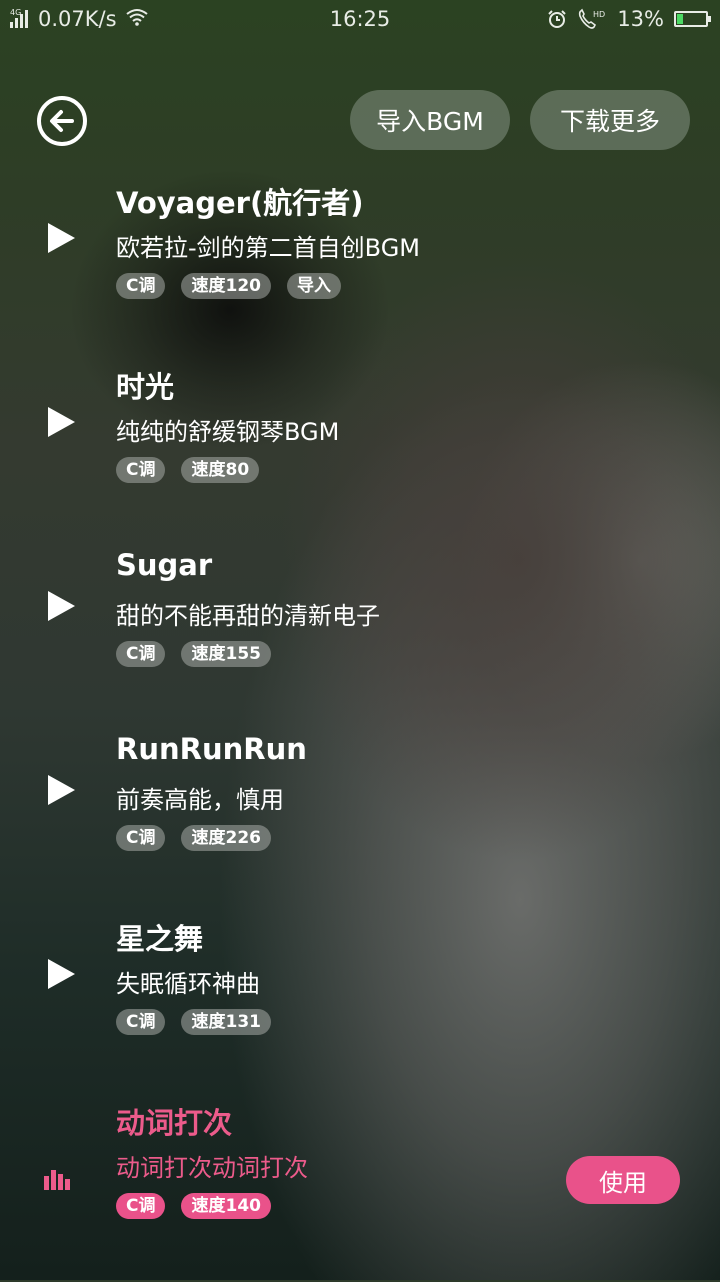 The image size is (720, 1282). Describe the element at coordinates (226, 1206) in the screenshot. I see `track-tag: 速度140` at that location.